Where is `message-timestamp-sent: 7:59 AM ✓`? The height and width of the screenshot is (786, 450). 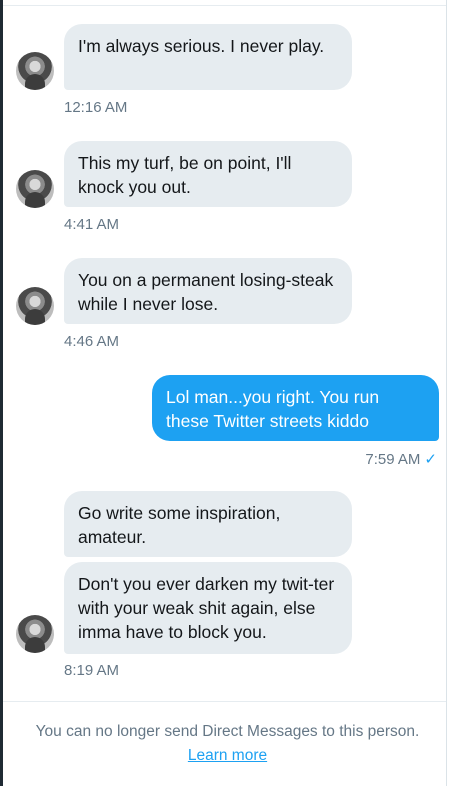 message-timestamp-sent: 7:59 AM ✓ is located at coordinates (401, 460).